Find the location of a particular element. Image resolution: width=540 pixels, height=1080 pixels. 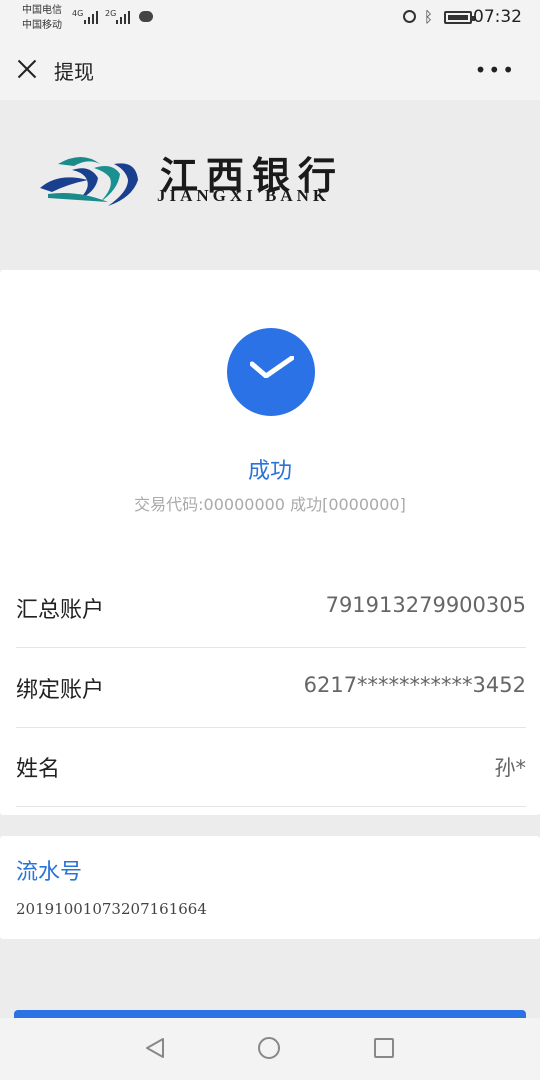

serial-number-card: 流水号 20191001073207161664 is located at coordinates (270, 887).